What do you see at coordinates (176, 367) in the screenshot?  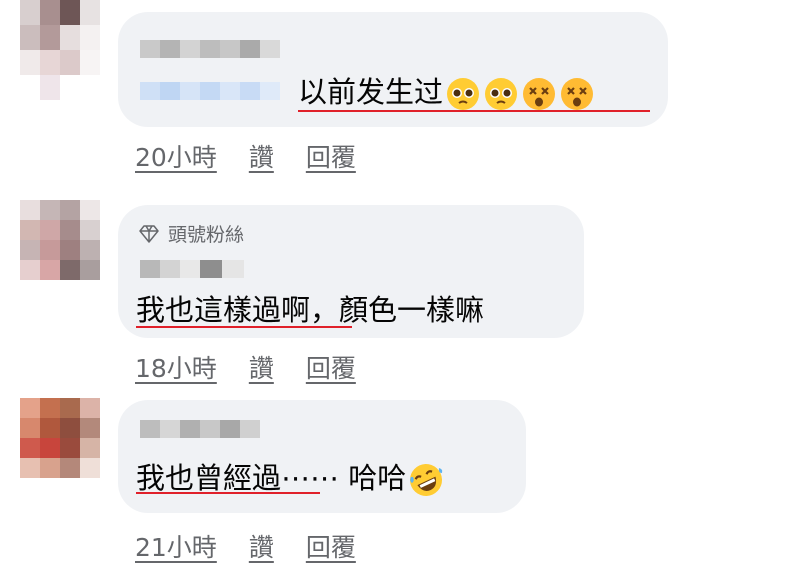 I see `timestamp-link: 18小時` at bounding box center [176, 367].